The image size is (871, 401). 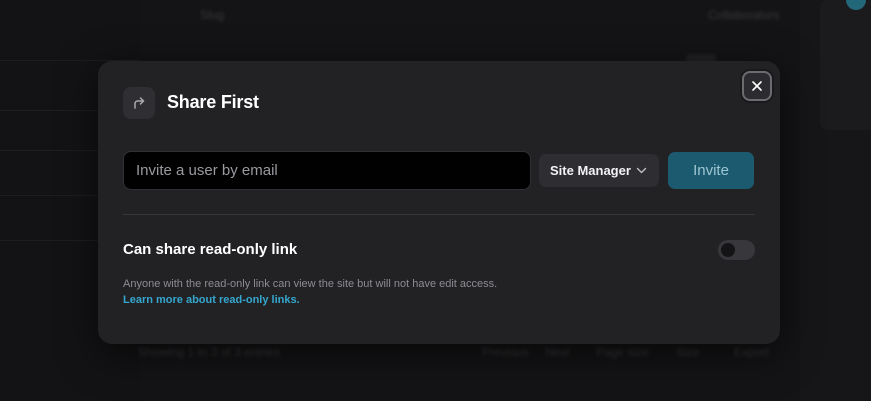 What do you see at coordinates (557, 352) in the screenshot?
I see `background-footer-button: Next` at bounding box center [557, 352].